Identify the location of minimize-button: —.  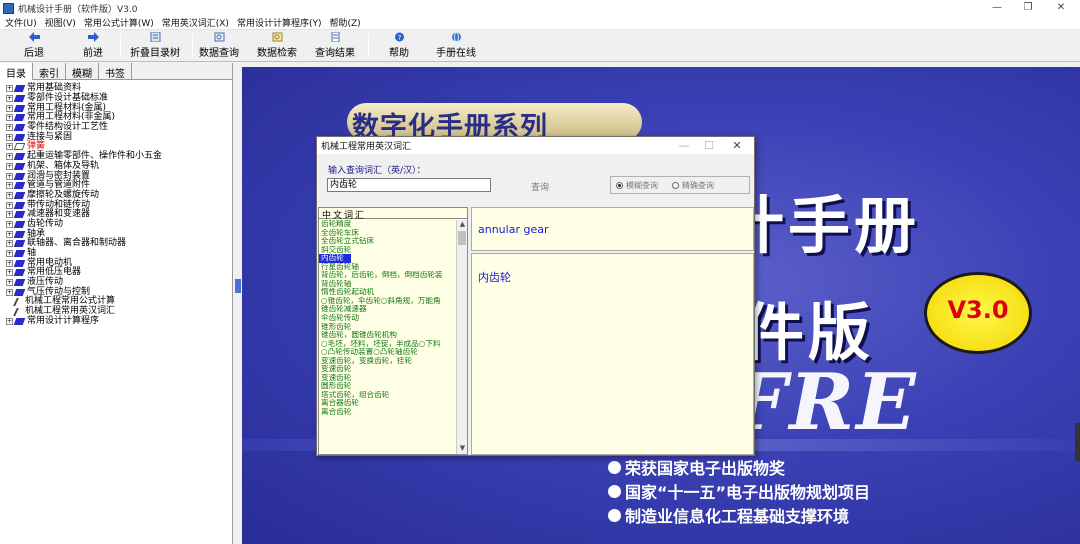
(997, 8).